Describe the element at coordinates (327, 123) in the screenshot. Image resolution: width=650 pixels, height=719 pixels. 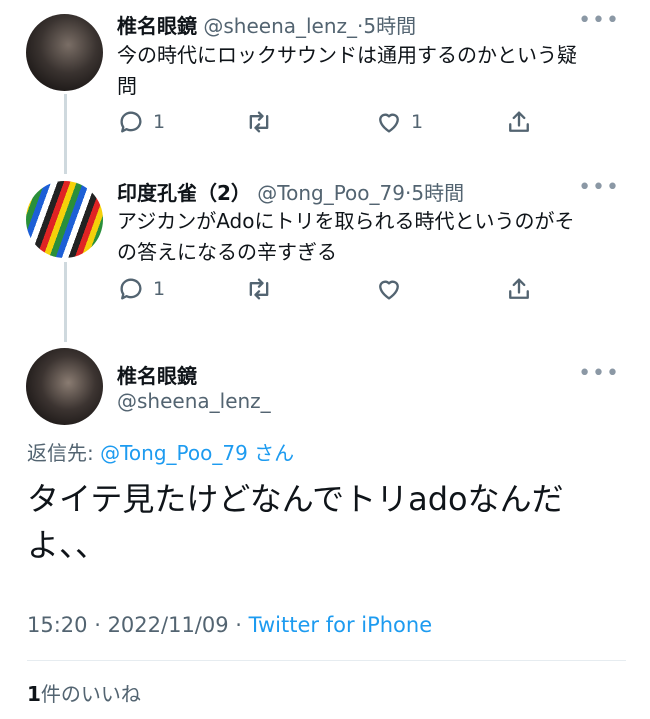
I see `tweet-actions: 1 1` at that location.